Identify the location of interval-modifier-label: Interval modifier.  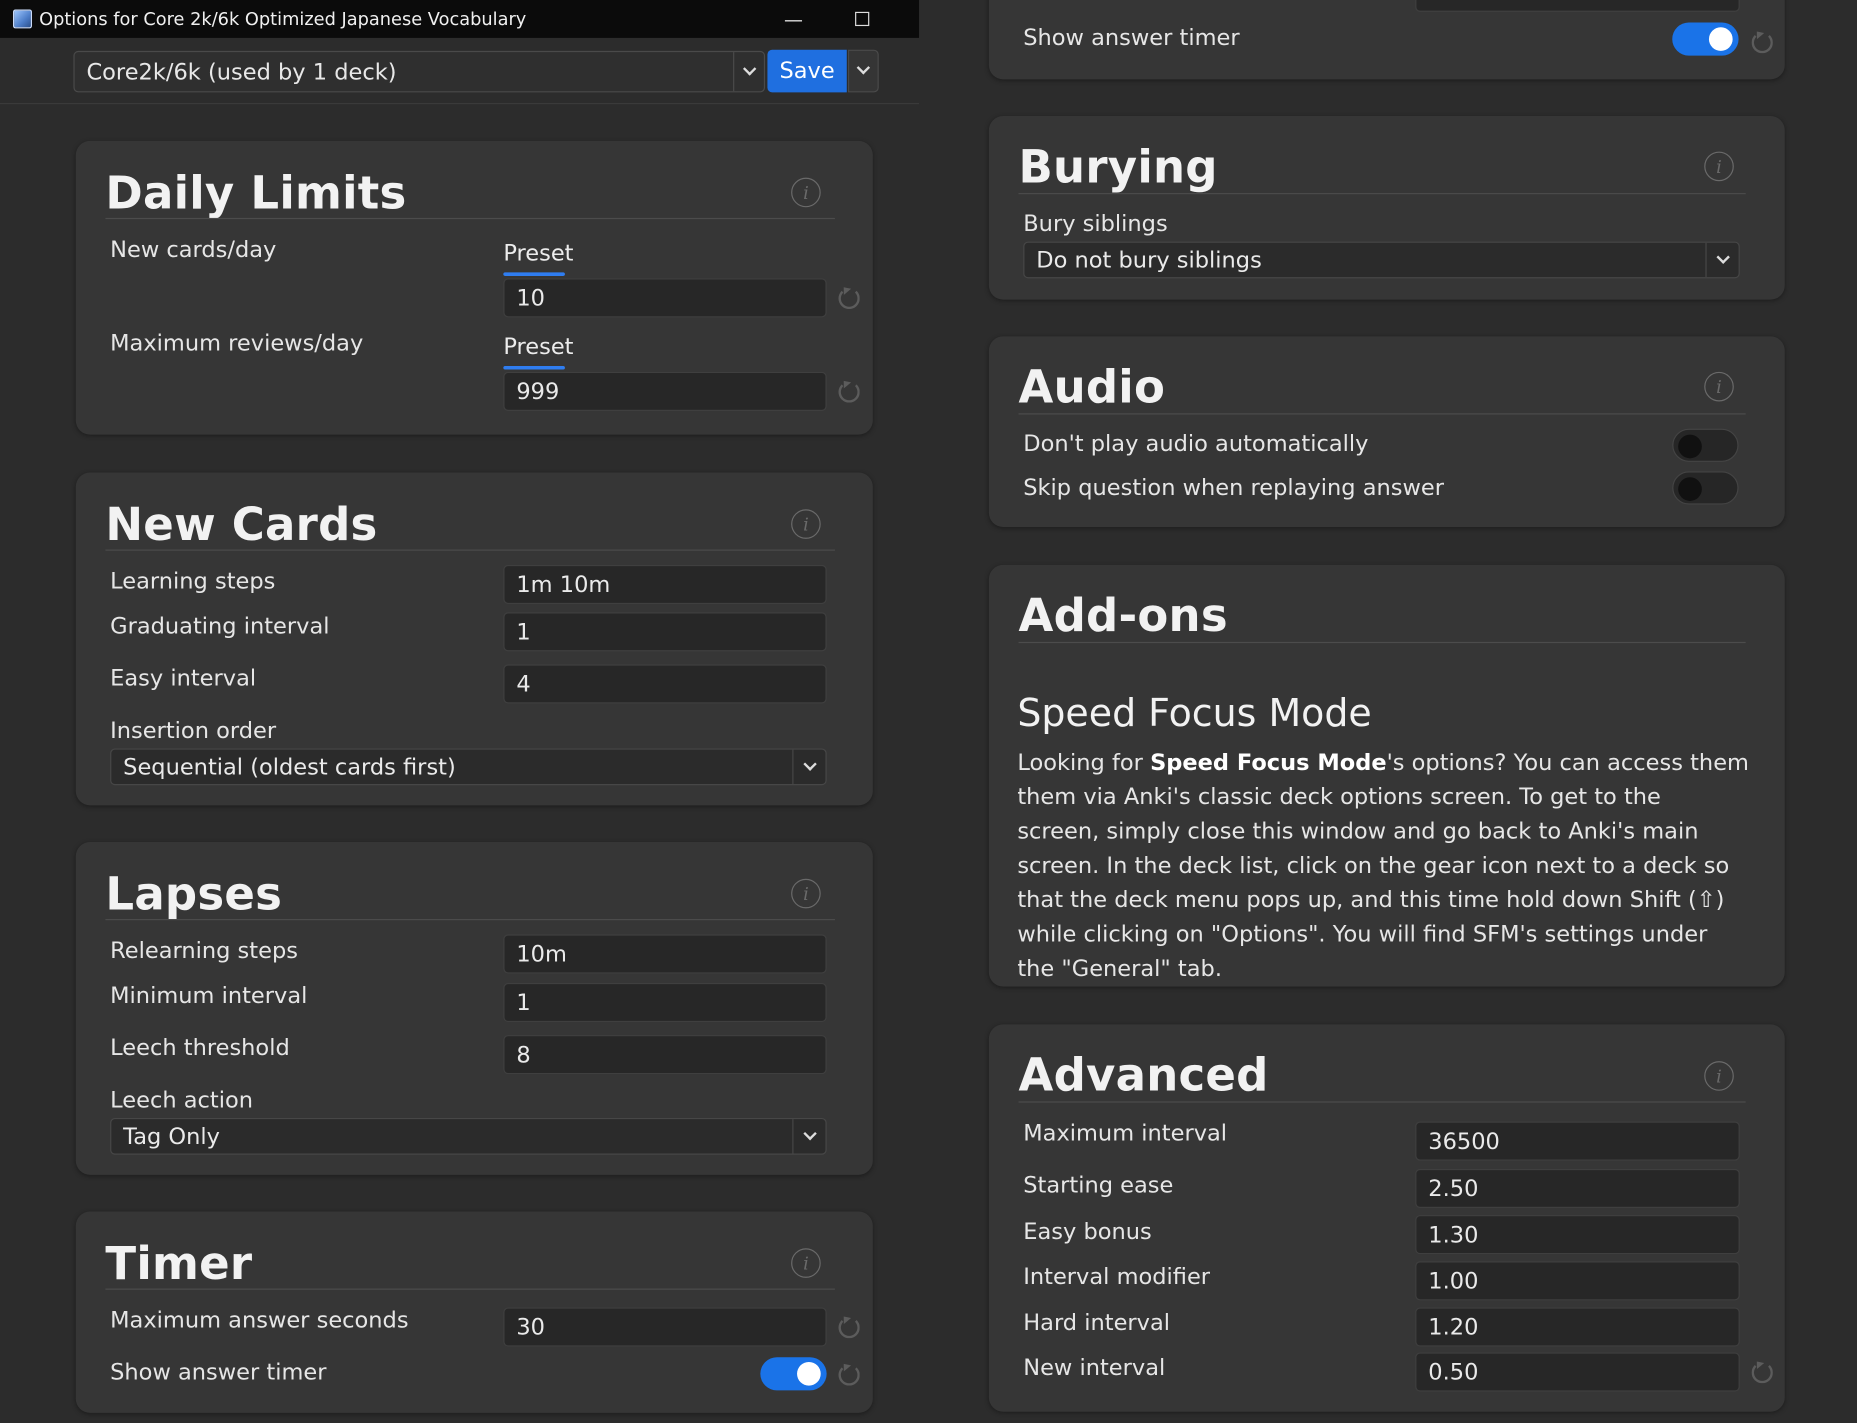
(1117, 1276).